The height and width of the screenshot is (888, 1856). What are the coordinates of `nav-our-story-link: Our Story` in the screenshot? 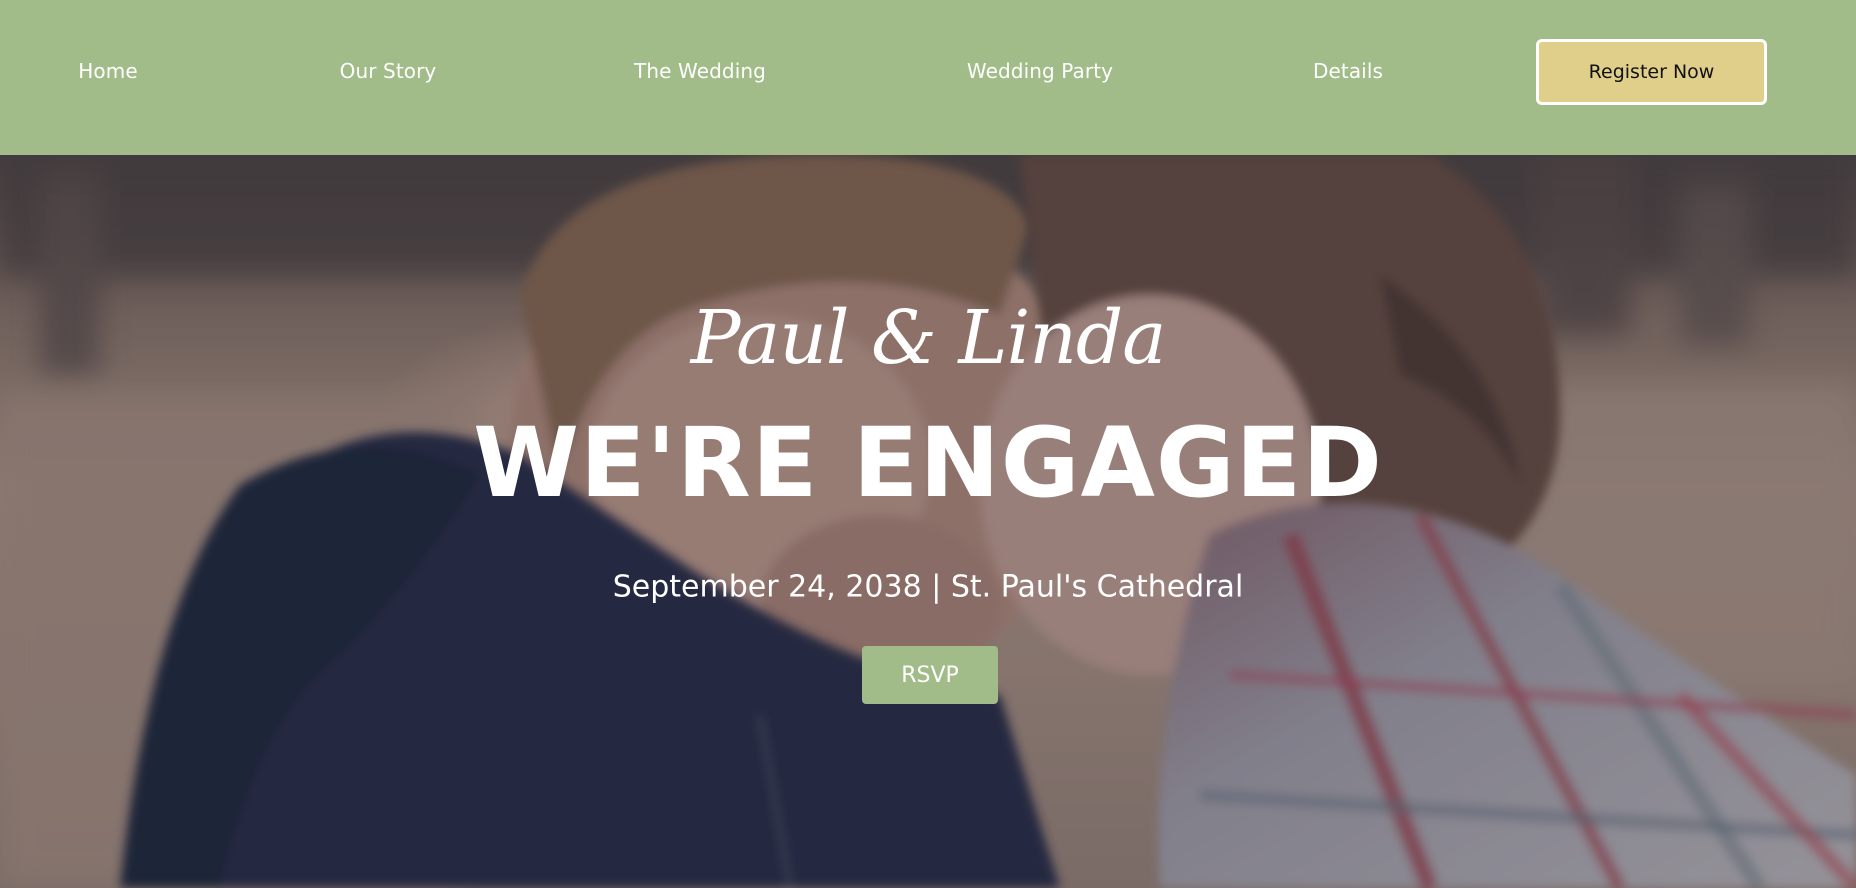 It's located at (388, 71).